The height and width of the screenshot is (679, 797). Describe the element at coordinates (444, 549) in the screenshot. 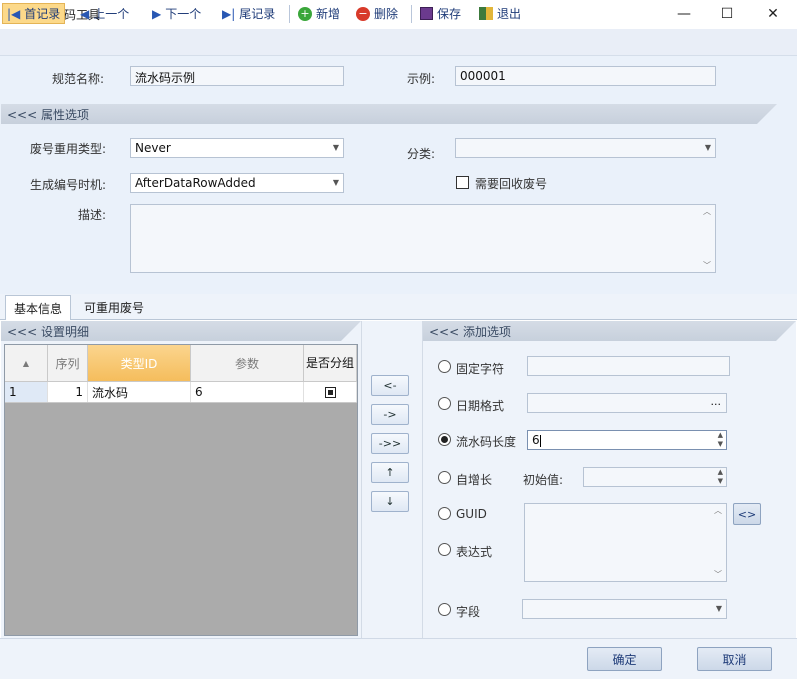

I see `expression-radio` at that location.